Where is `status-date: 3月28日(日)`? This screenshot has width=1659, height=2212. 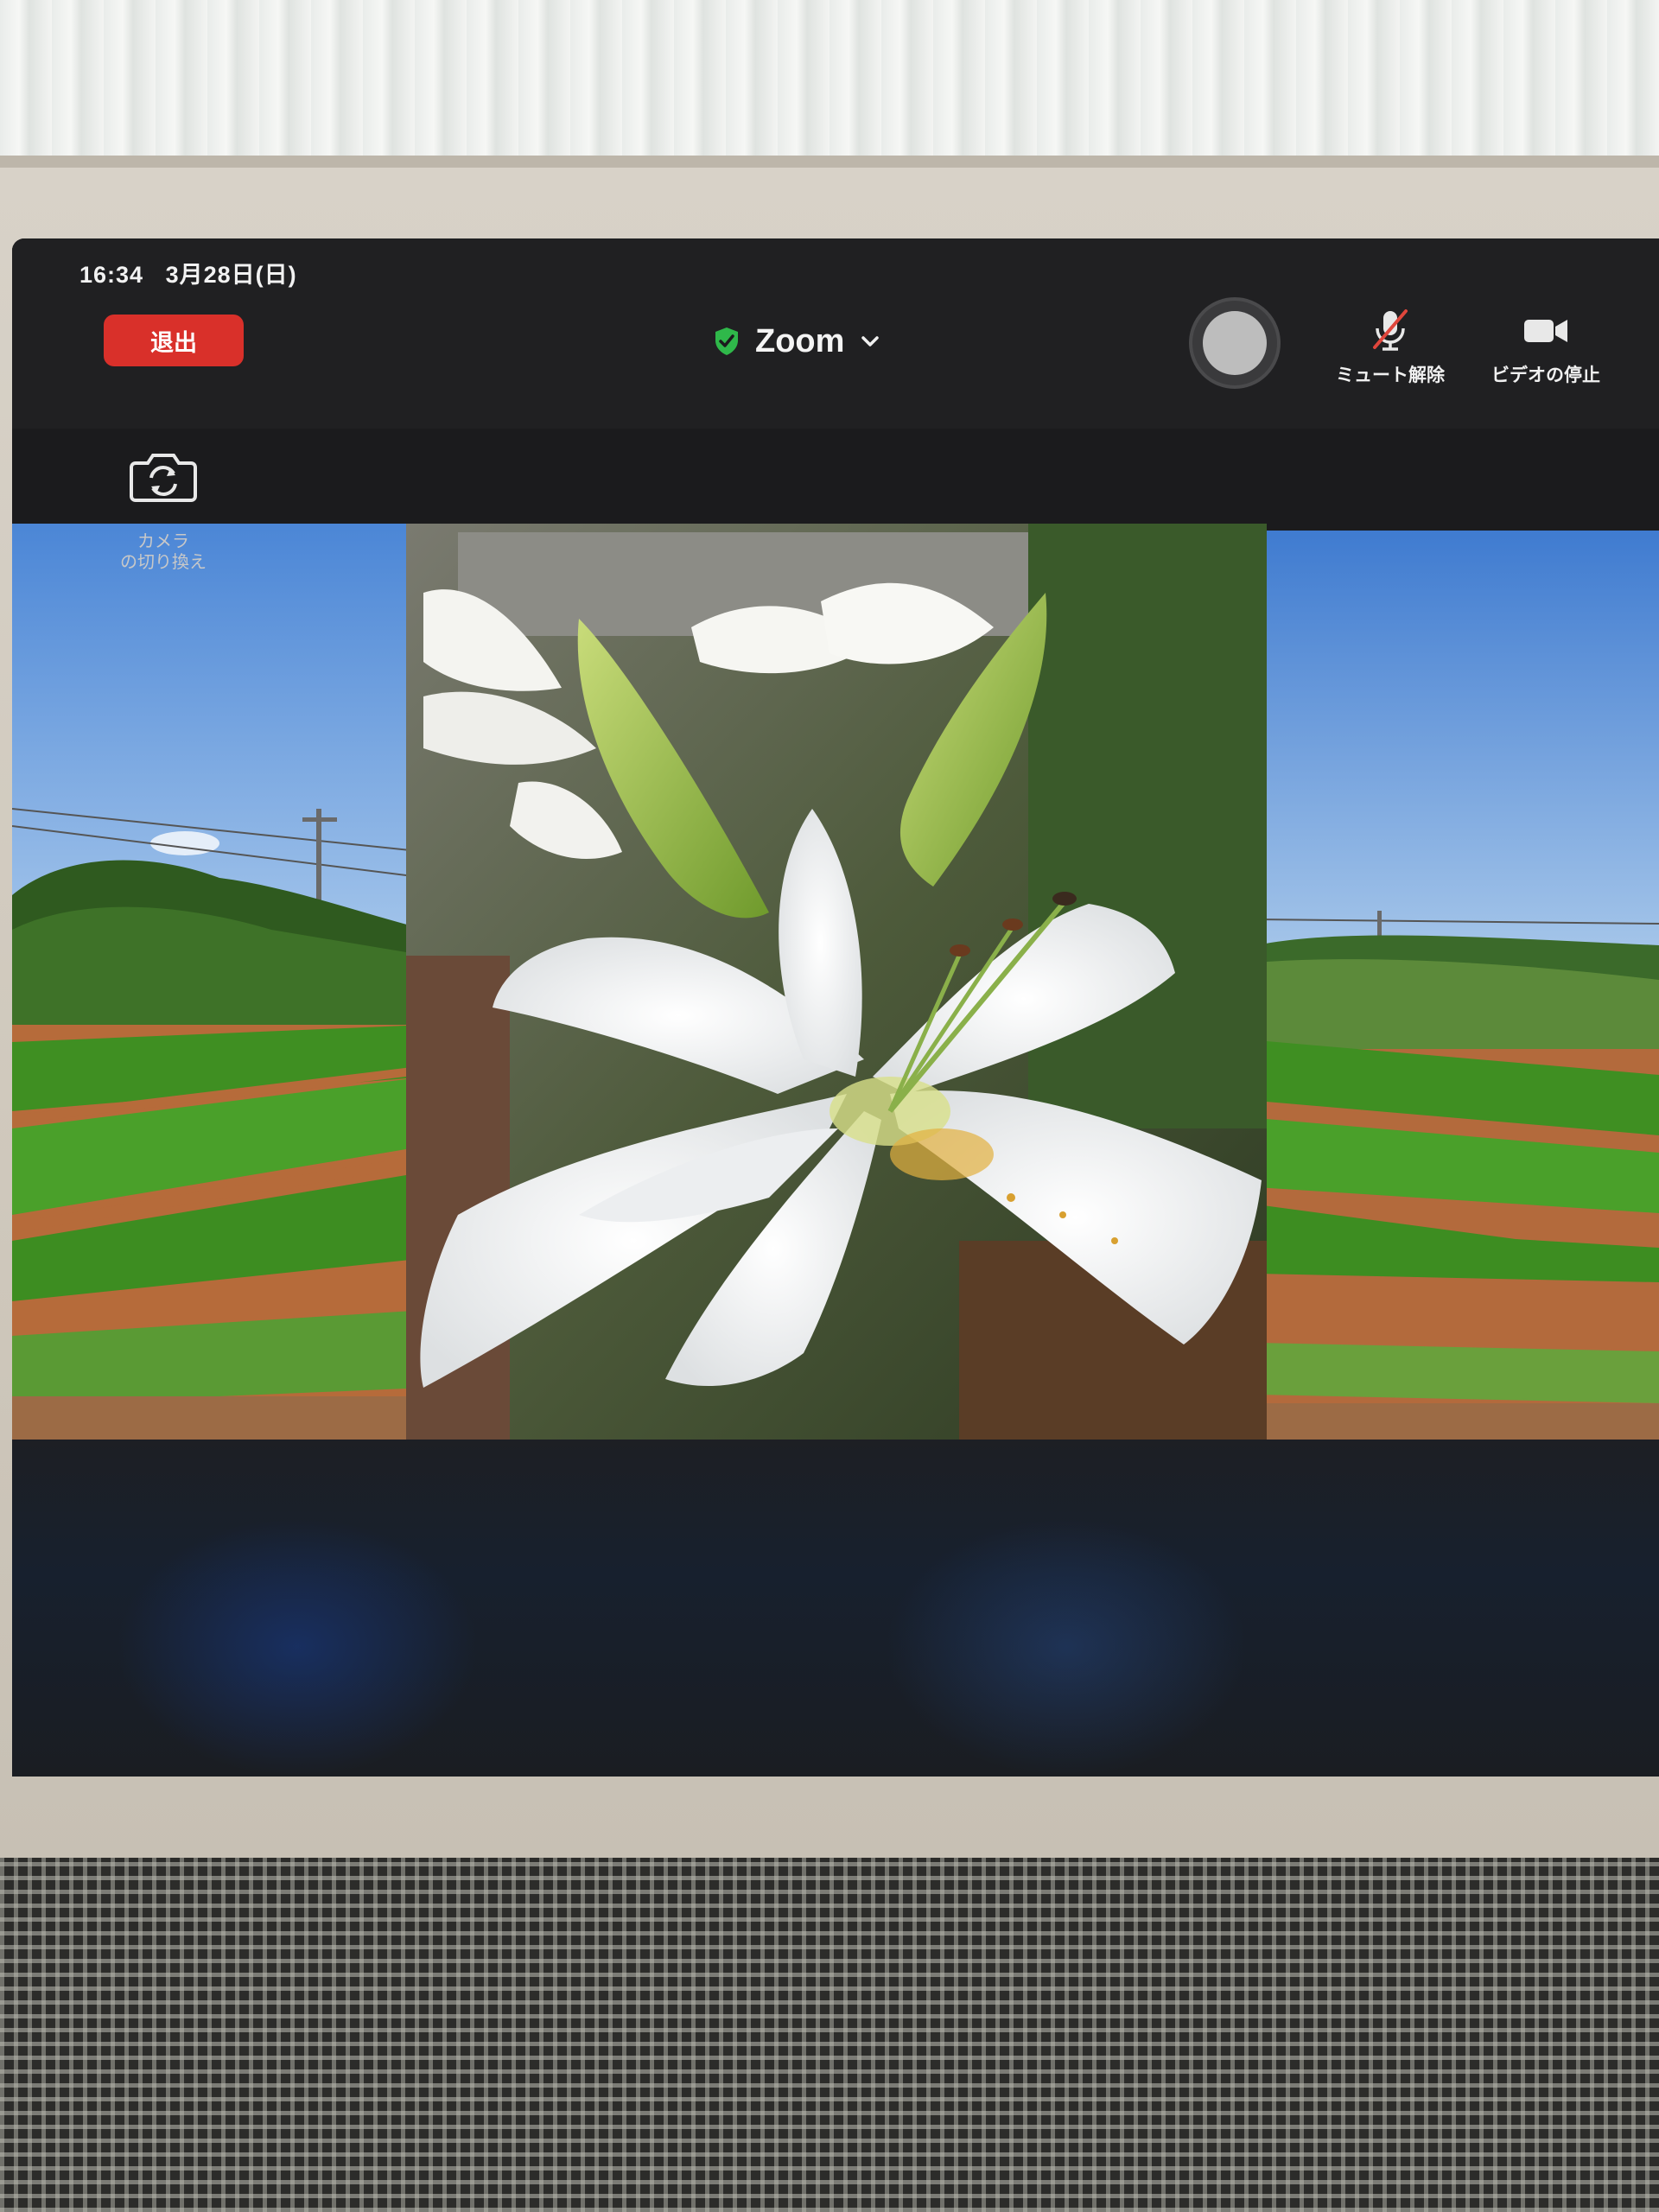 status-date: 3月28日(日) is located at coordinates (231, 275).